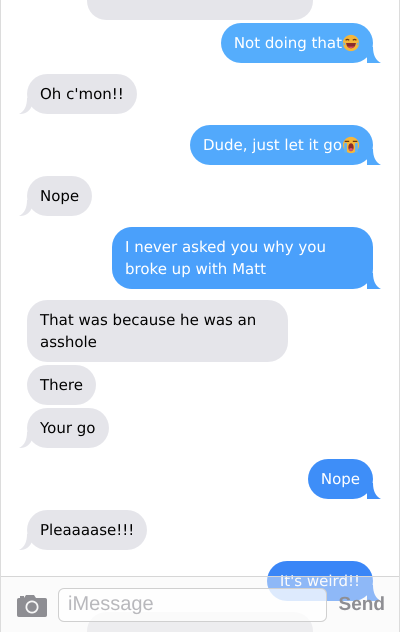  Describe the element at coordinates (351, 145) in the screenshot. I see `crying-emoji-icon` at that location.